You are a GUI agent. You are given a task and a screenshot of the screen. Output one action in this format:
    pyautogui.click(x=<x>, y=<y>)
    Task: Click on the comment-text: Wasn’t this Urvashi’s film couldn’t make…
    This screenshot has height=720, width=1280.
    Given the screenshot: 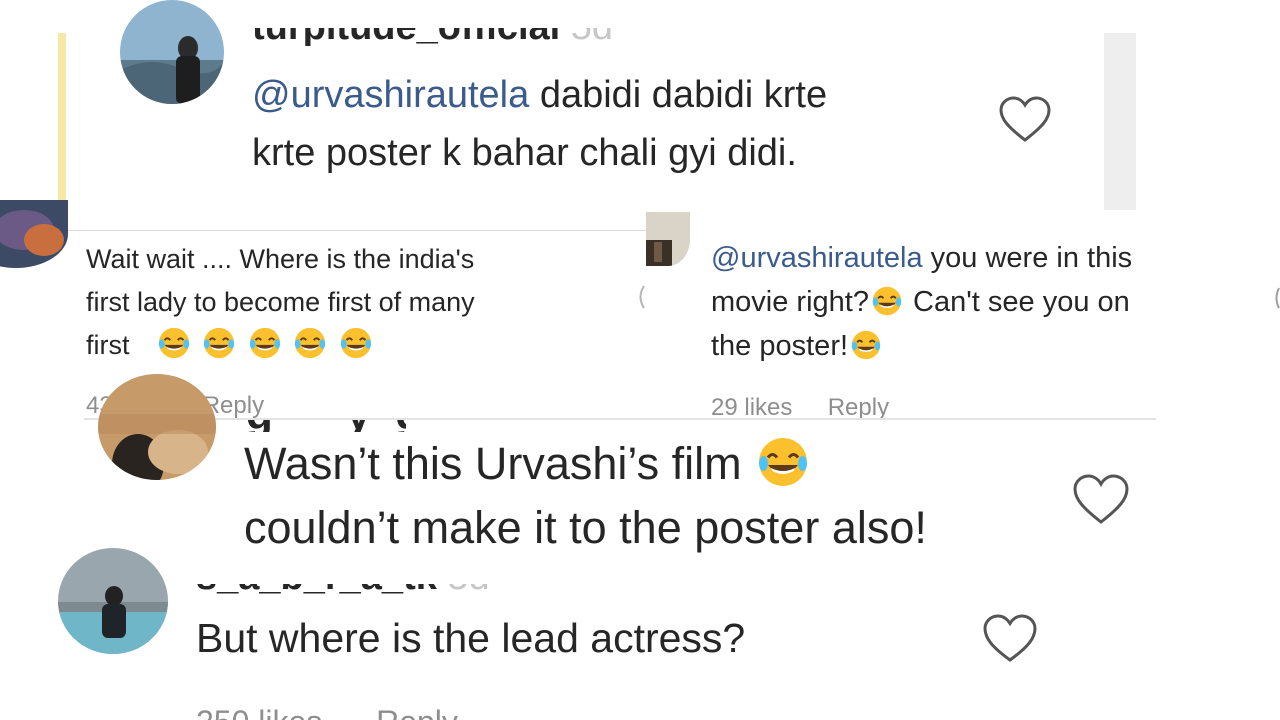 What is the action you would take?
    pyautogui.click(x=585, y=496)
    